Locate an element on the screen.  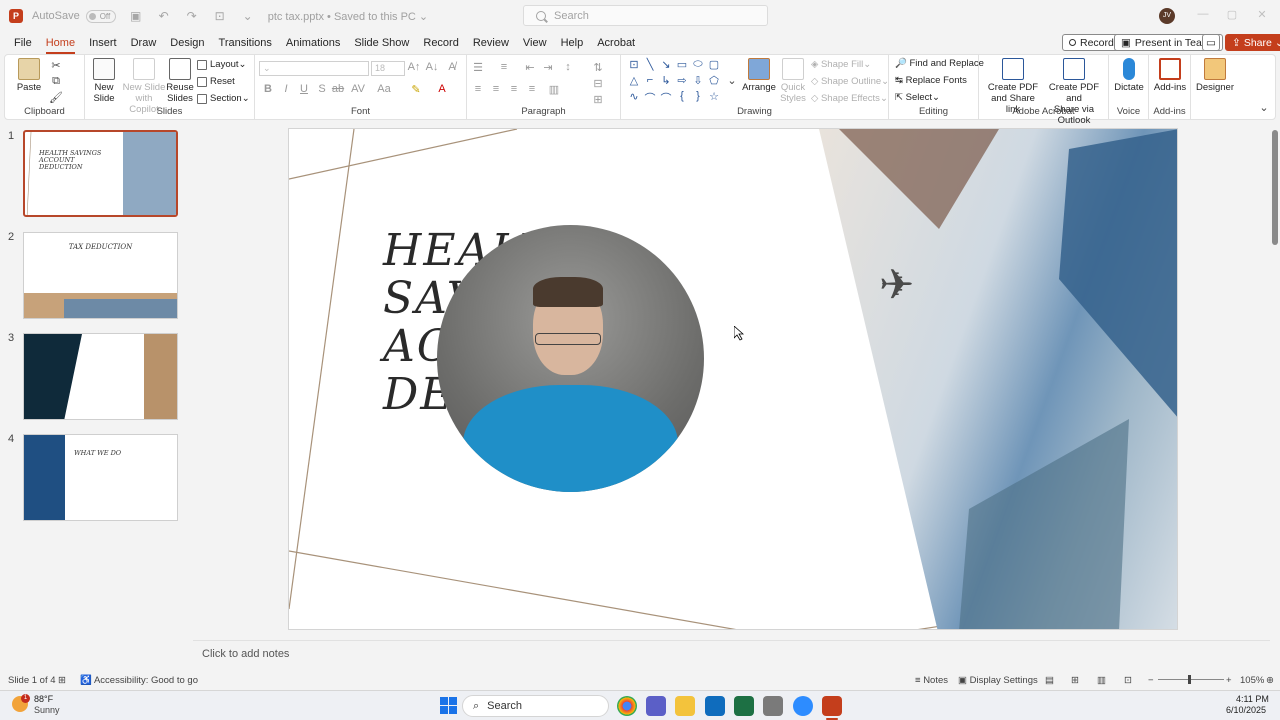
star-shape-icon: ☆ is located at coordinates (714, 96).